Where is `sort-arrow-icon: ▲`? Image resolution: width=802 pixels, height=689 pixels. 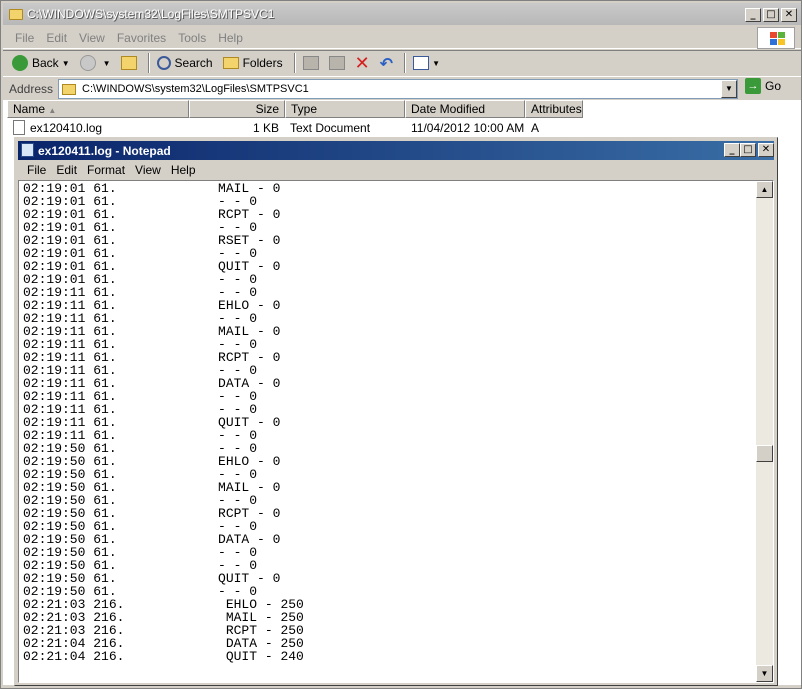
sort-arrow-icon: ▲ is located at coordinates (52, 110).